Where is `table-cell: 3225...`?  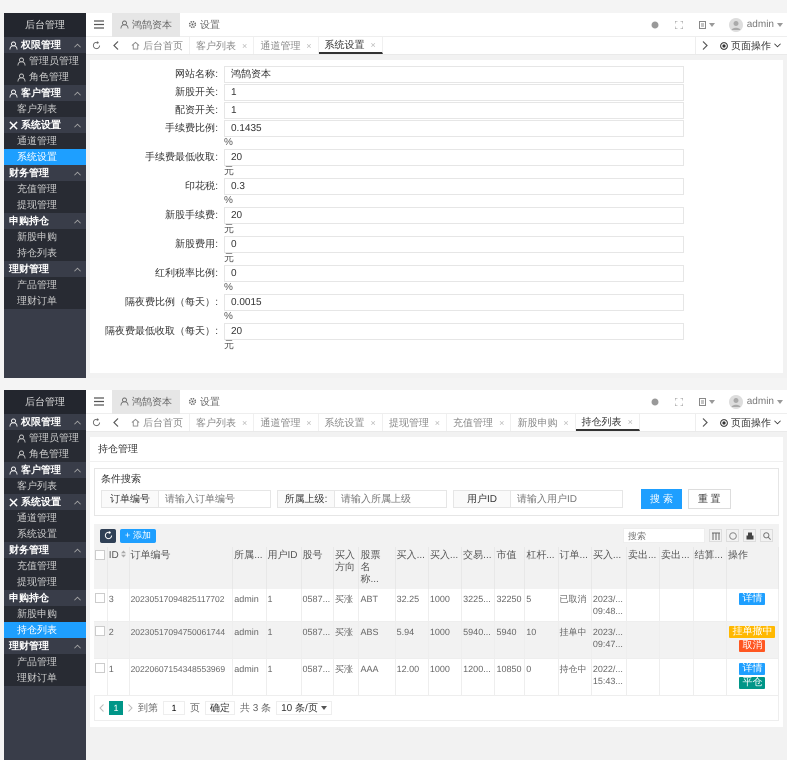
table-cell: 3225... is located at coordinates (477, 599).